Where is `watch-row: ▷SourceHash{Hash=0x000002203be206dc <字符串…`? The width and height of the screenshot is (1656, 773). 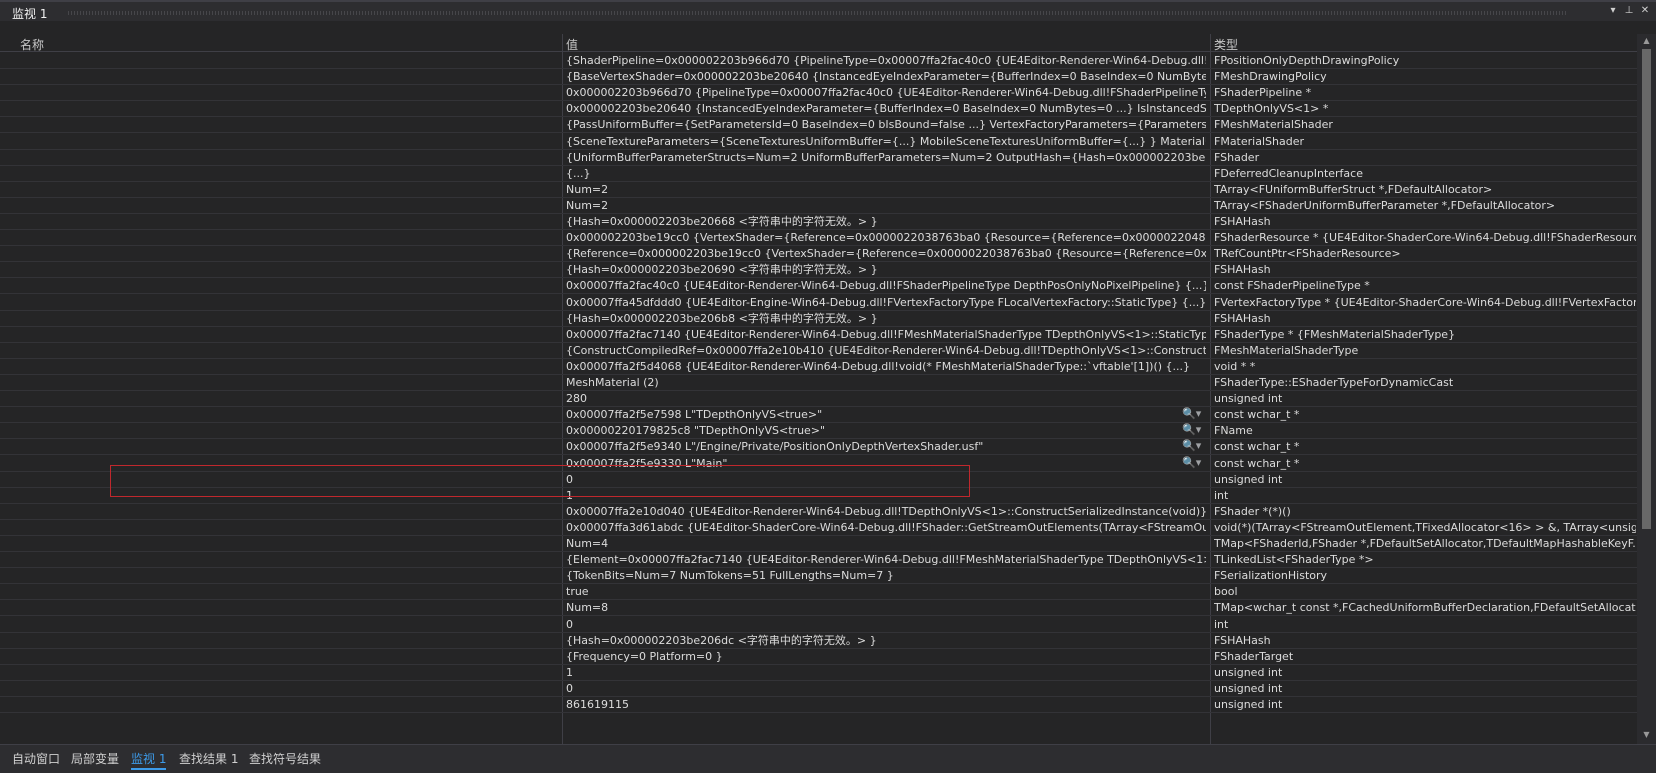 watch-row: ▷SourceHash{Hash=0x000002203be206dc <字符串… is located at coordinates (818, 640).